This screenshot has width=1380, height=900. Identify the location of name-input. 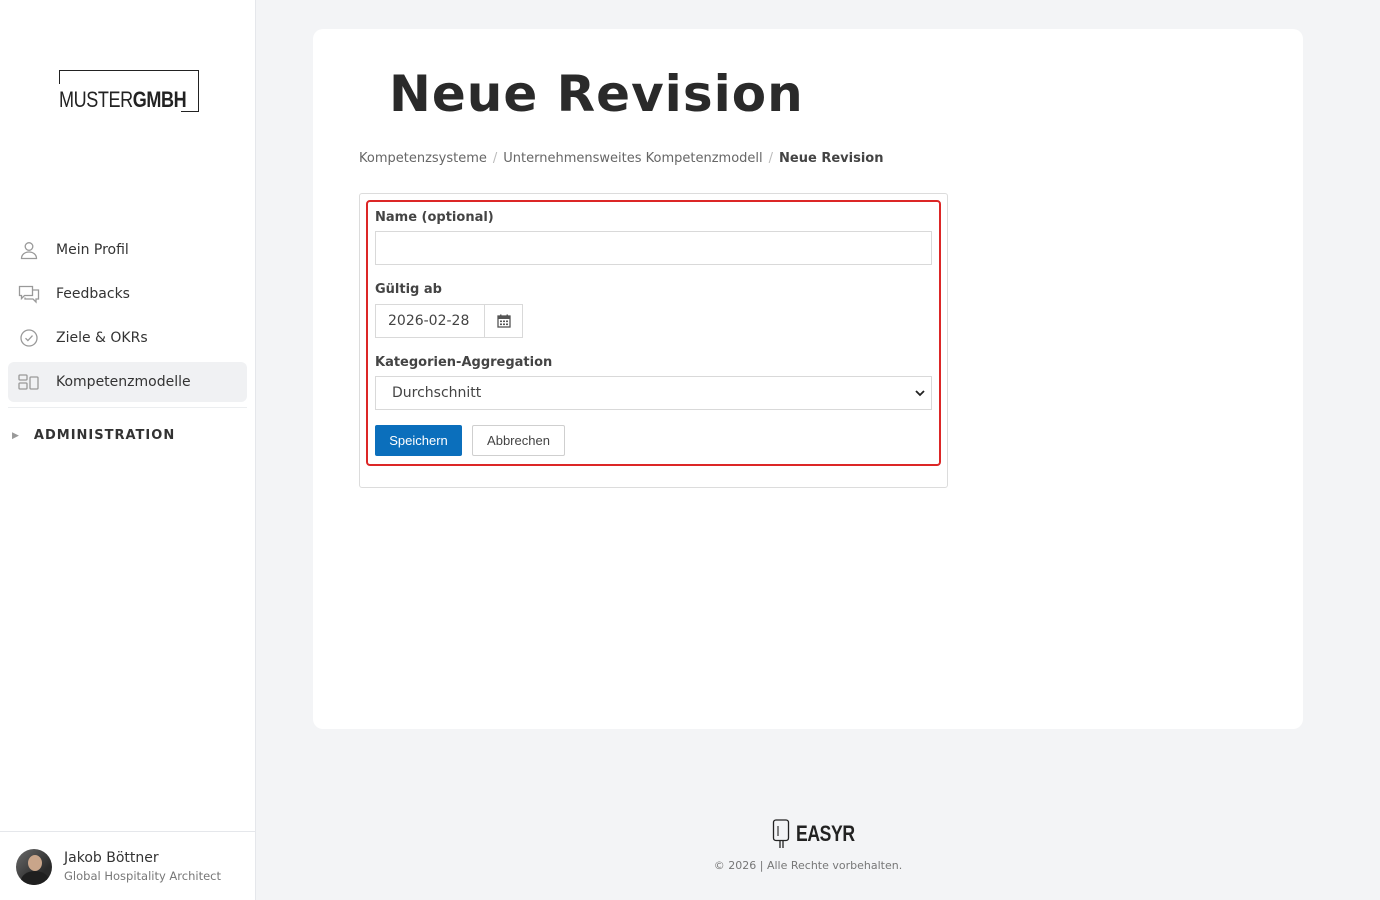
(653, 248).